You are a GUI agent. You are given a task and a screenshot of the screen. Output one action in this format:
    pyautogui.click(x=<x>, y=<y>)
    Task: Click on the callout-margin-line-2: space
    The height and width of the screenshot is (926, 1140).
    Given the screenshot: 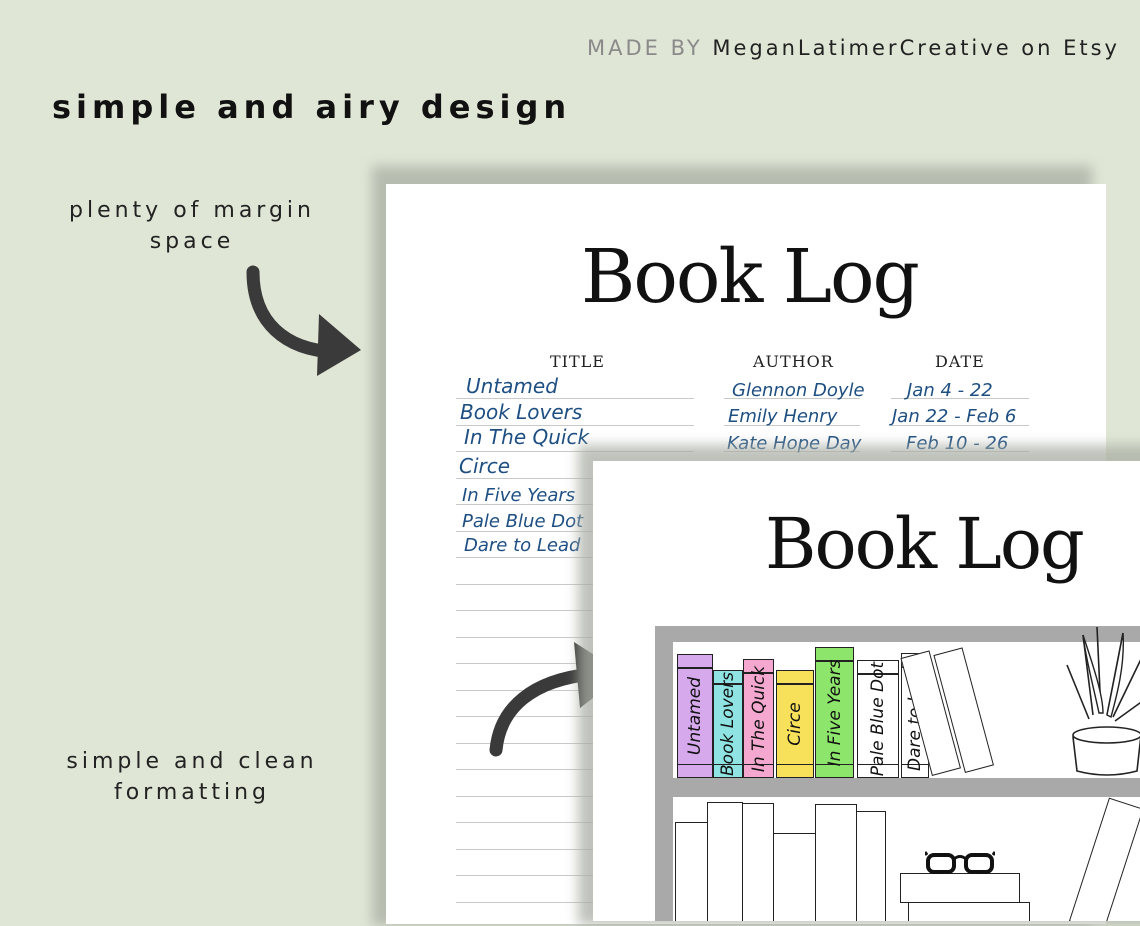 What is the action you would take?
    pyautogui.click(x=192, y=241)
    